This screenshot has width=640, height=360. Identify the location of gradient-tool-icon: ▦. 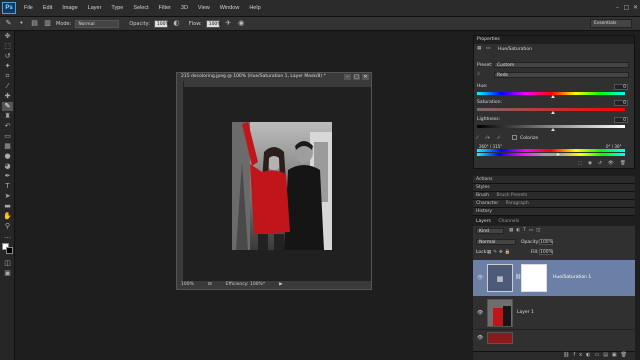
(7, 146).